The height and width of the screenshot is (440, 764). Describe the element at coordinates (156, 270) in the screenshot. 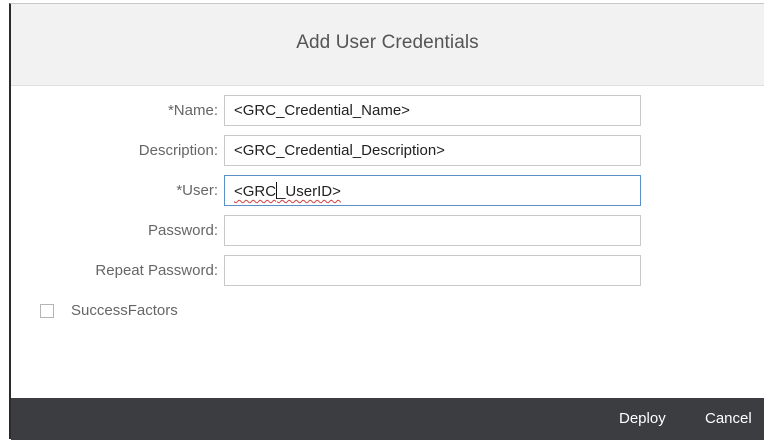

I see `repeat-password-label: Repeat Password:` at that location.